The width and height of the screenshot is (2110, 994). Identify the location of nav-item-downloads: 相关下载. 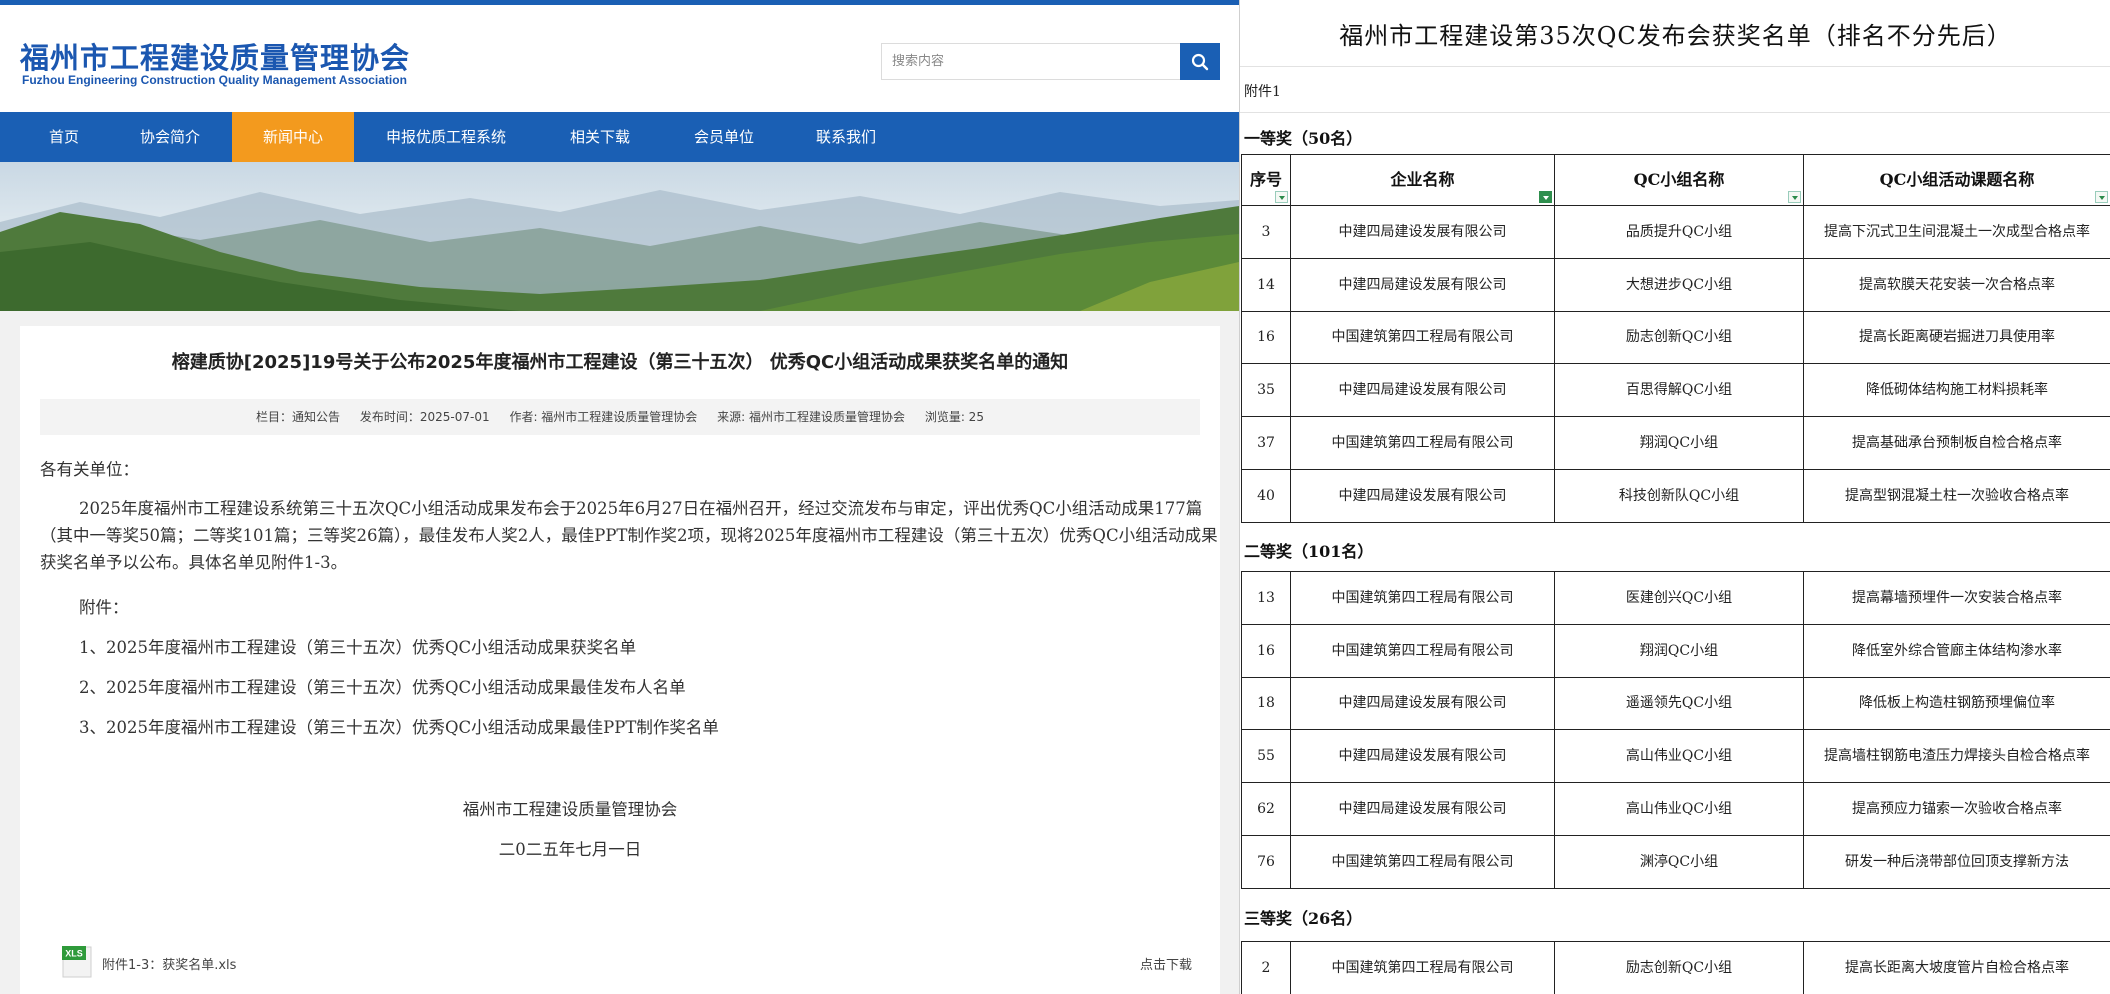
(600, 137).